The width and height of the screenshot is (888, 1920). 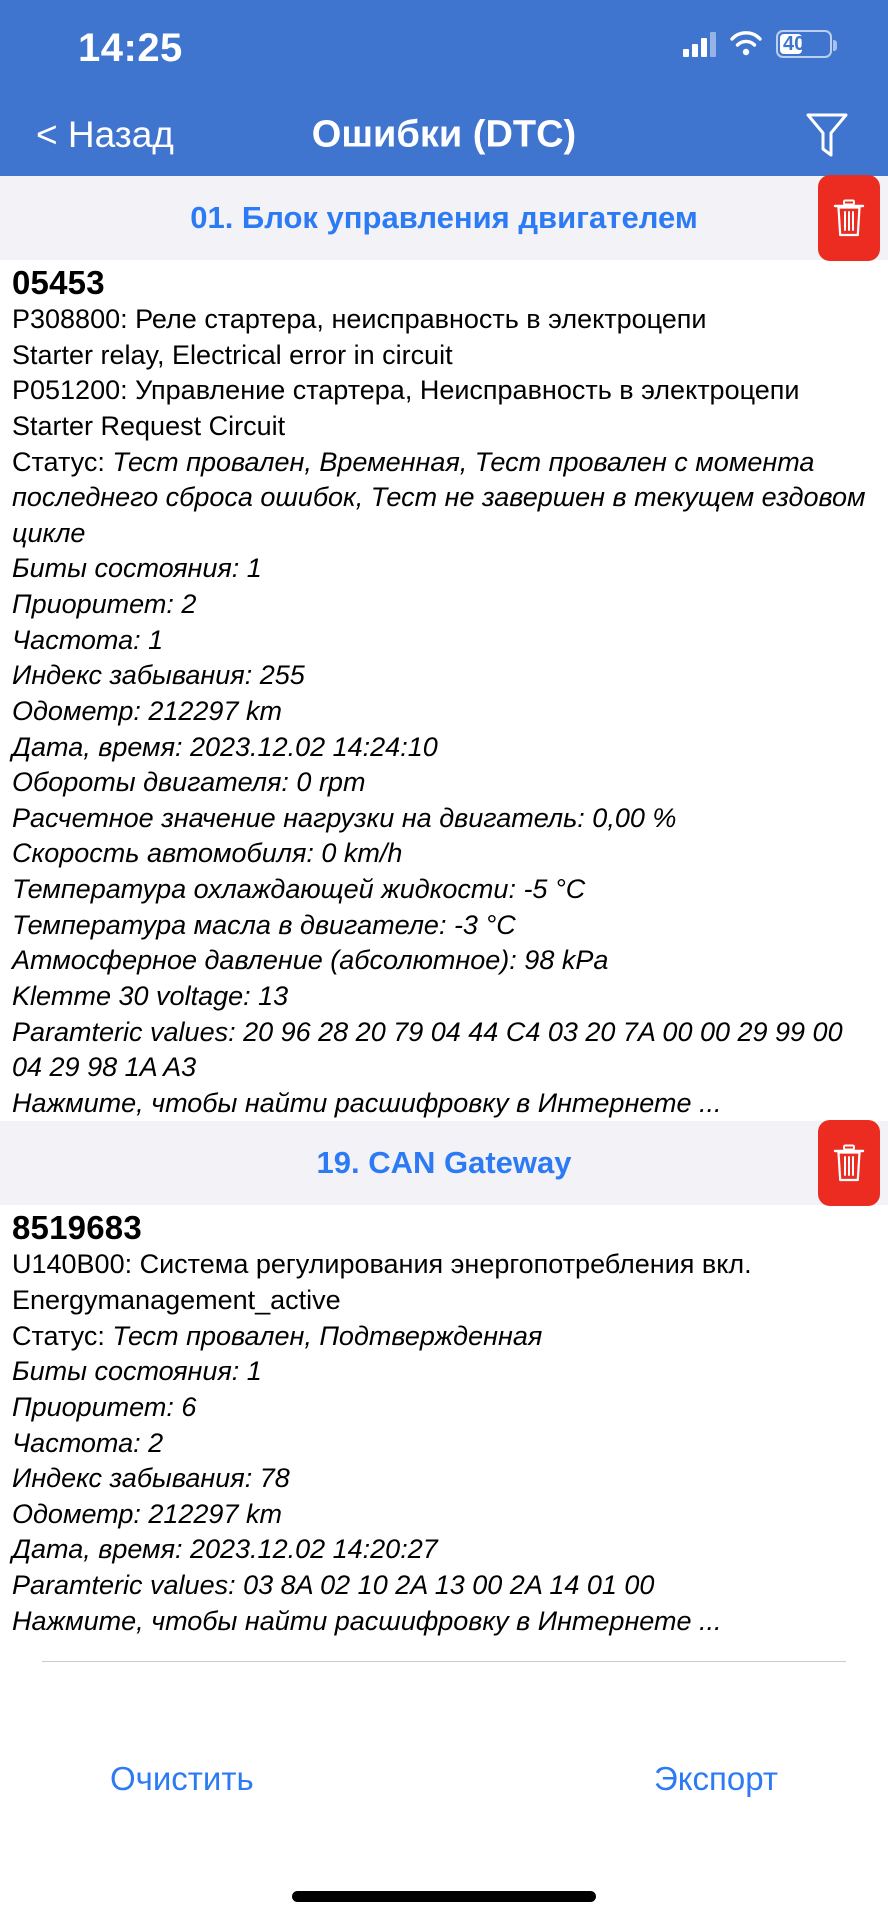 I want to click on battery-icon: 40, so click(x=806, y=44).